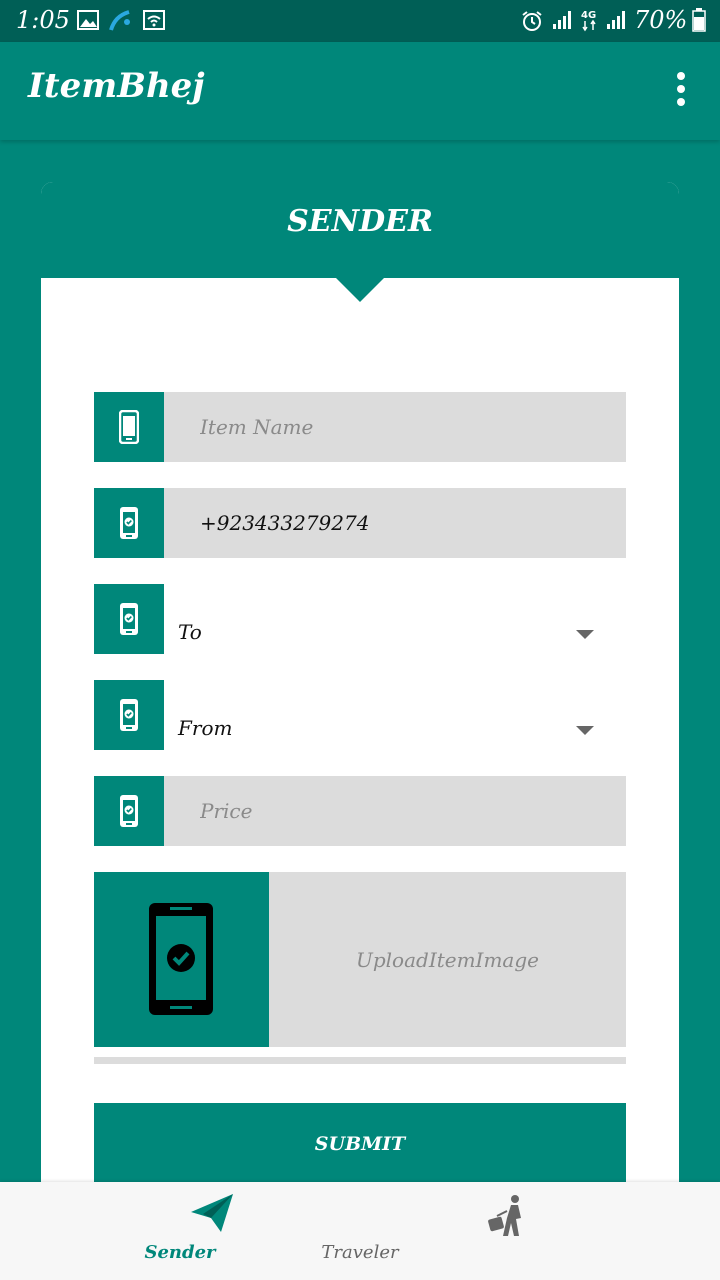 The width and height of the screenshot is (720, 1280). Describe the element at coordinates (360, 290) in the screenshot. I see `header-notch` at that location.